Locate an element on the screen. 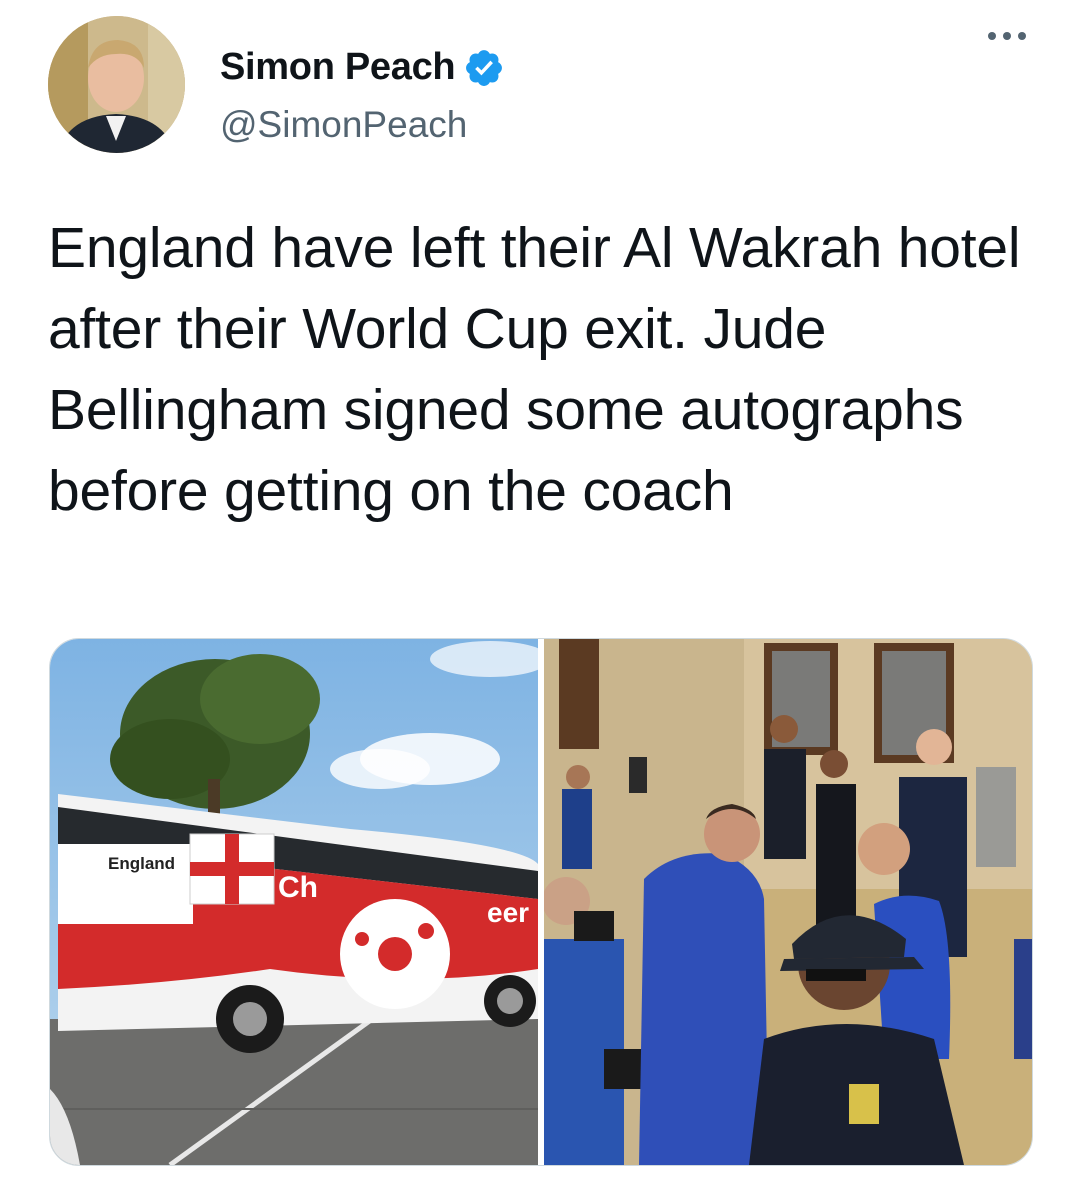 The width and height of the screenshot is (1080, 1200). avatar-image is located at coordinates (116, 84).